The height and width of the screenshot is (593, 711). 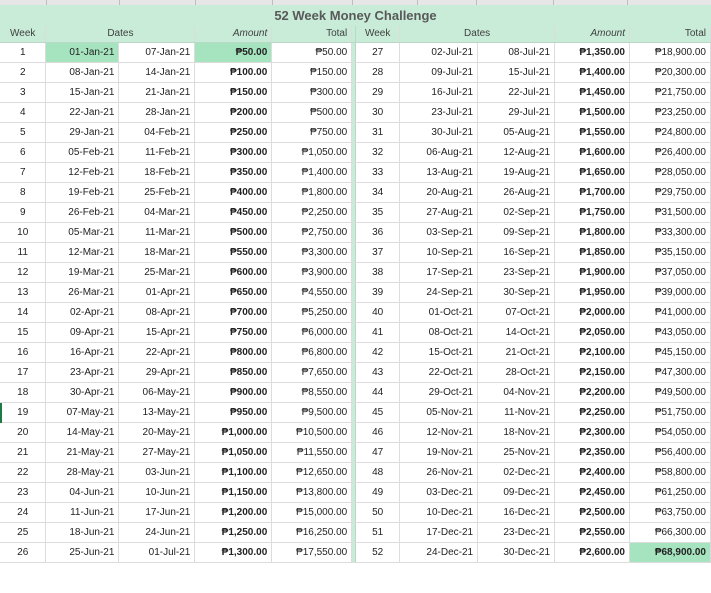 I want to click on start-date-cell: 22-Jan-21, so click(x=82, y=112).